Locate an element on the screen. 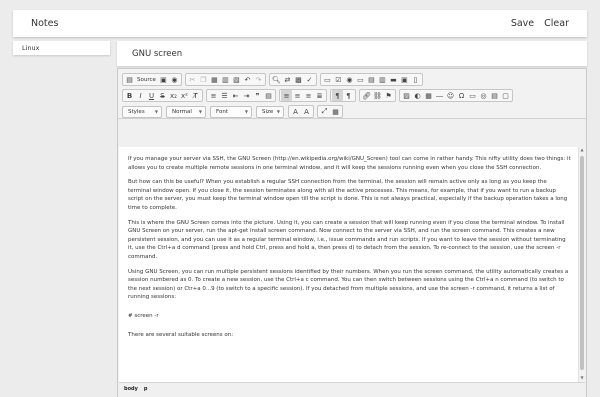  app-title: Notes is located at coordinates (45, 23).